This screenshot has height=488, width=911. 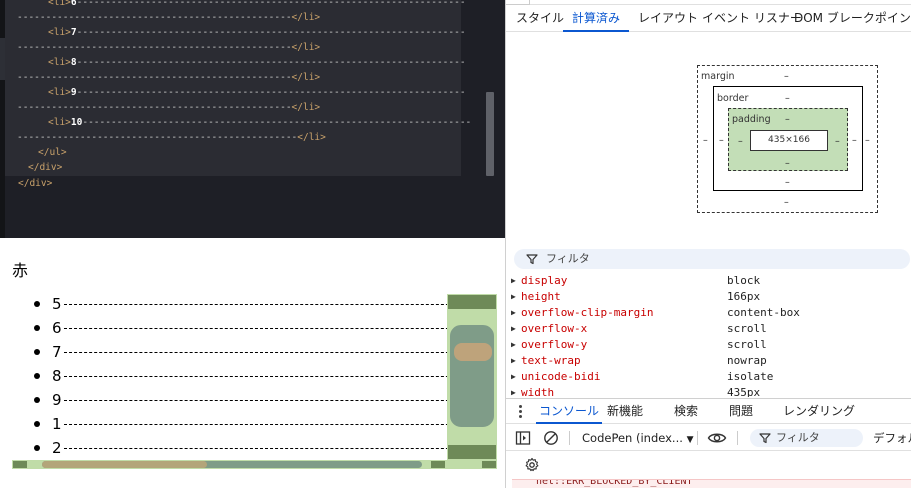 What do you see at coordinates (708, 297) in the screenshot?
I see `property-row: ▶ height 166px` at bounding box center [708, 297].